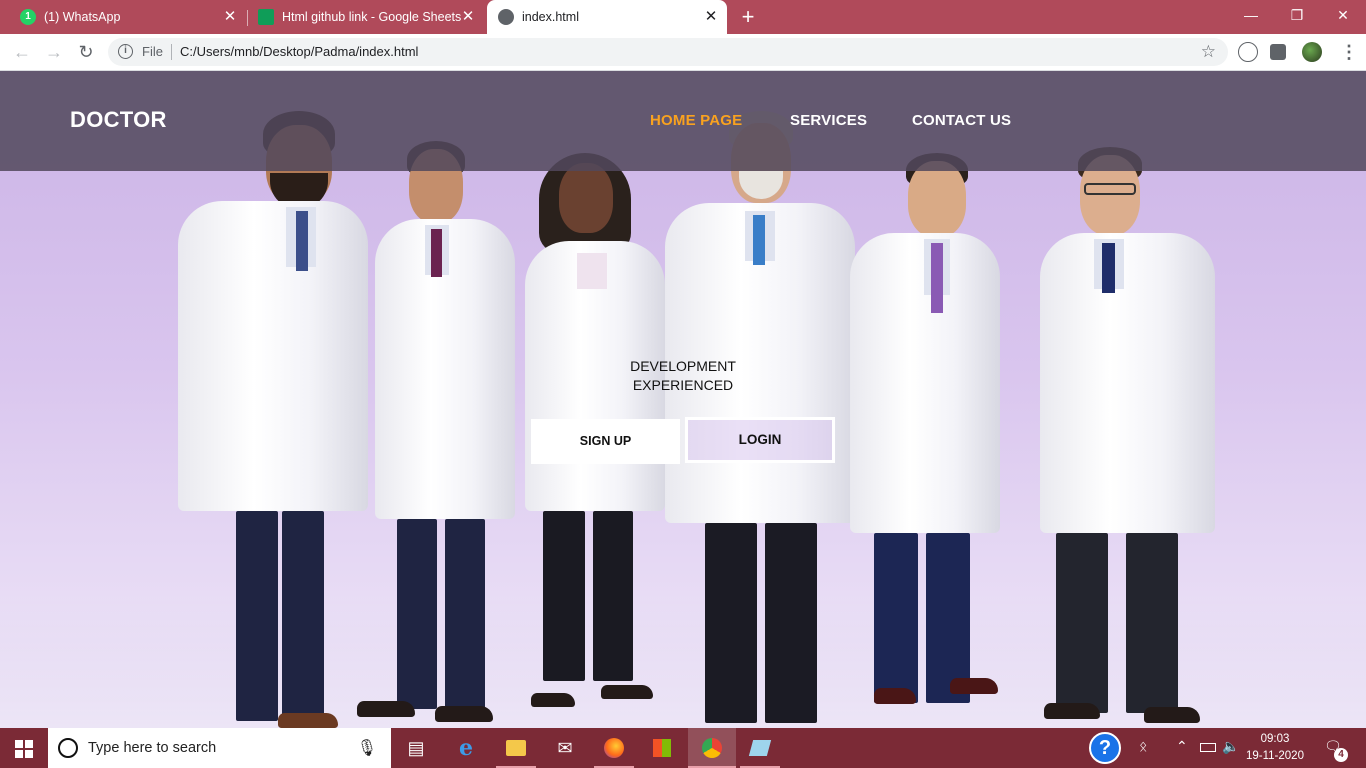 This screenshot has width=1366, height=768. I want to click on mail-icon: ✉, so click(565, 748).